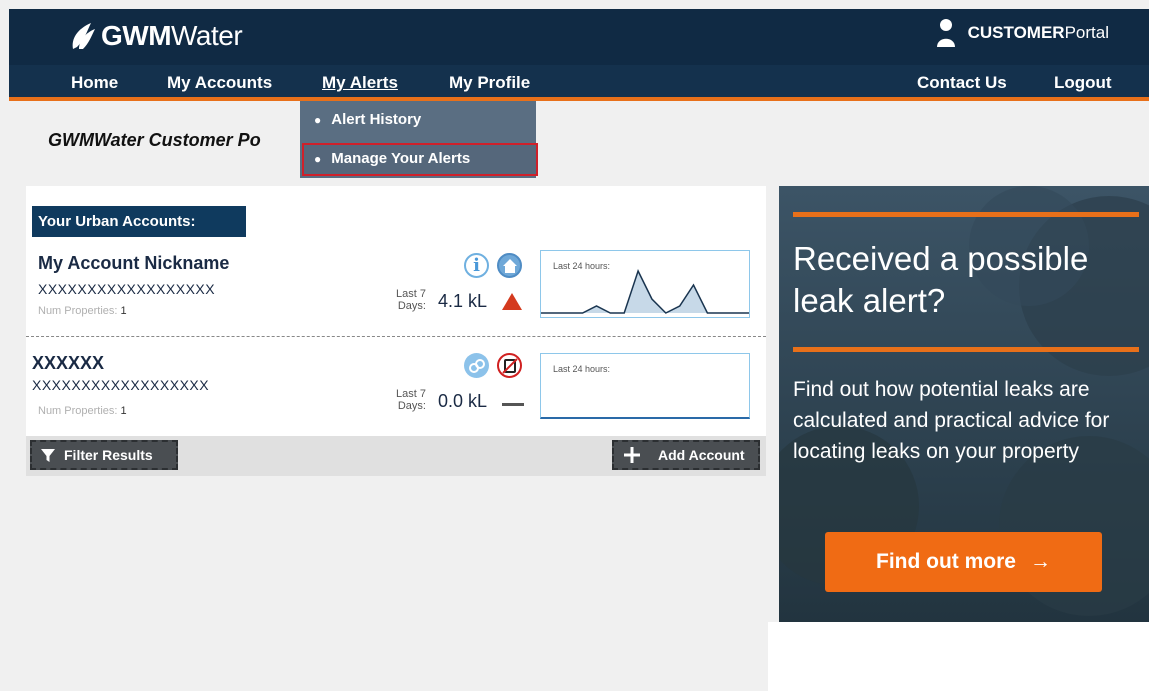  I want to click on info-icon: i, so click(476, 265).